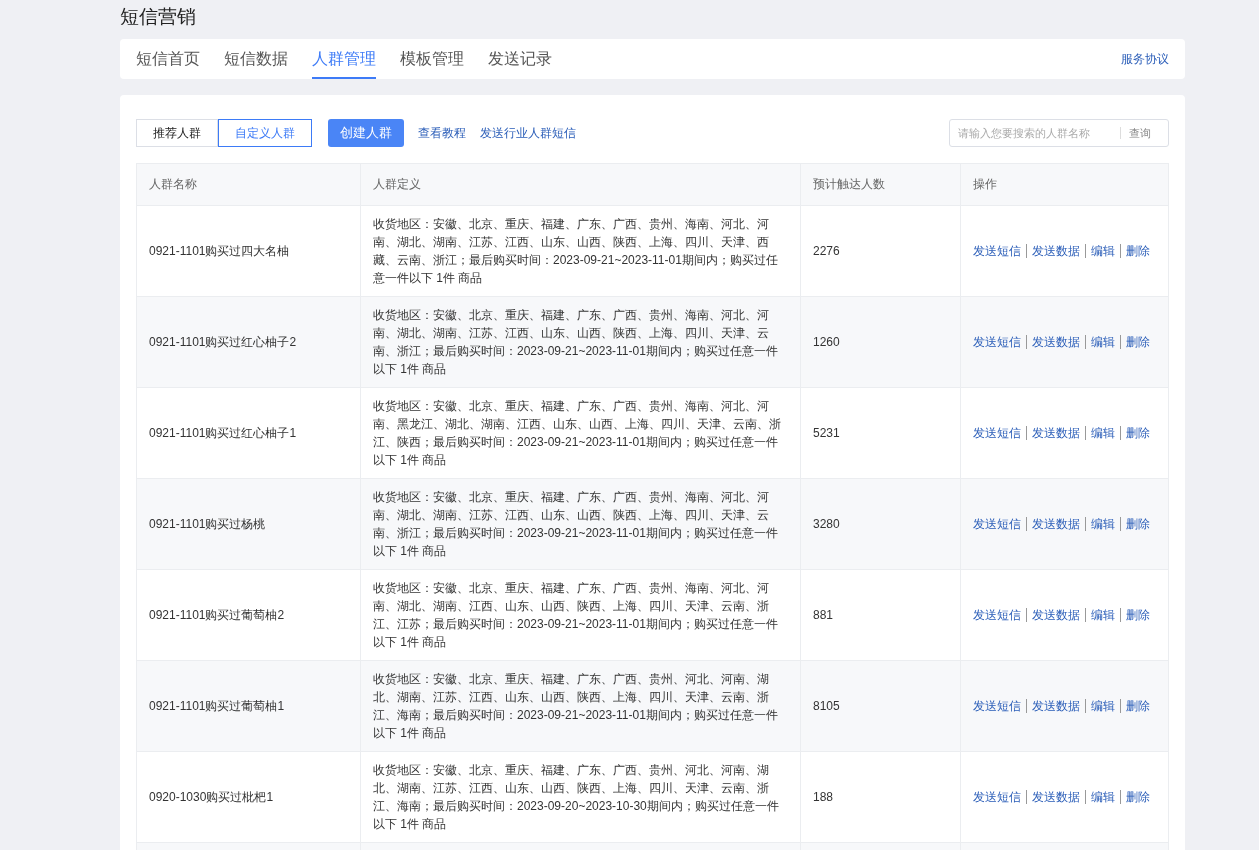 The height and width of the screenshot is (850, 1259). I want to click on search-button: 查询, so click(1140, 133).